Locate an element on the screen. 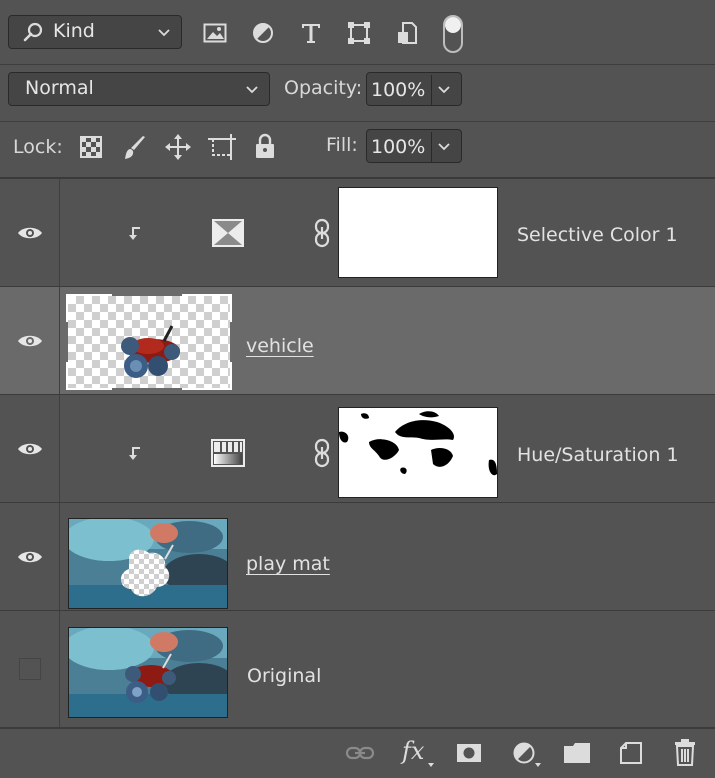  layer-name: play mat is located at coordinates (288, 564).